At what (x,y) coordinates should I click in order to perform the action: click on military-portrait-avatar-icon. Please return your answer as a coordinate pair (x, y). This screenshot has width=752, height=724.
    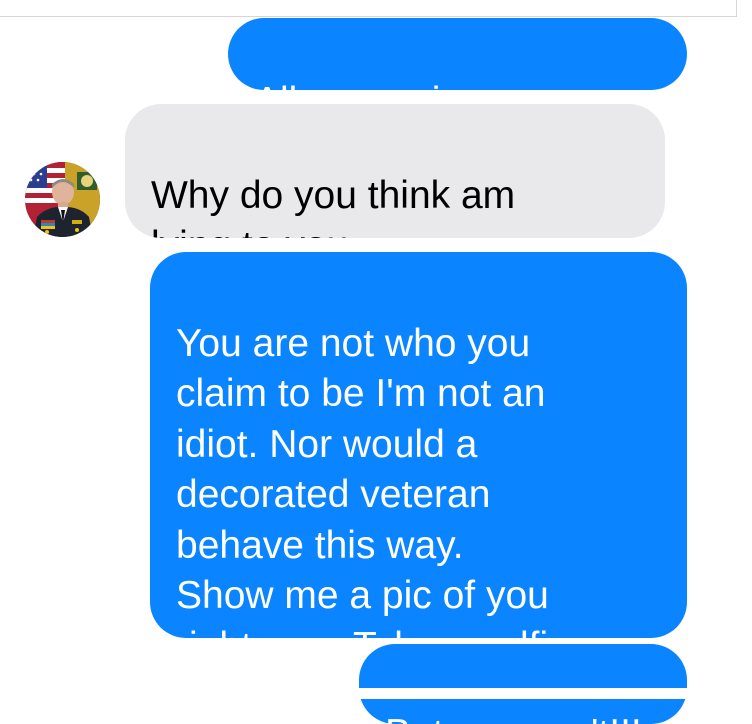
    Looking at the image, I should click on (62, 199).